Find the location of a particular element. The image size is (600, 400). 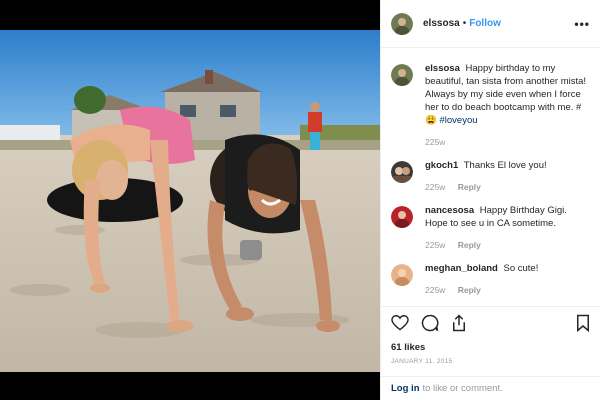

comment-icon is located at coordinates (430, 325).